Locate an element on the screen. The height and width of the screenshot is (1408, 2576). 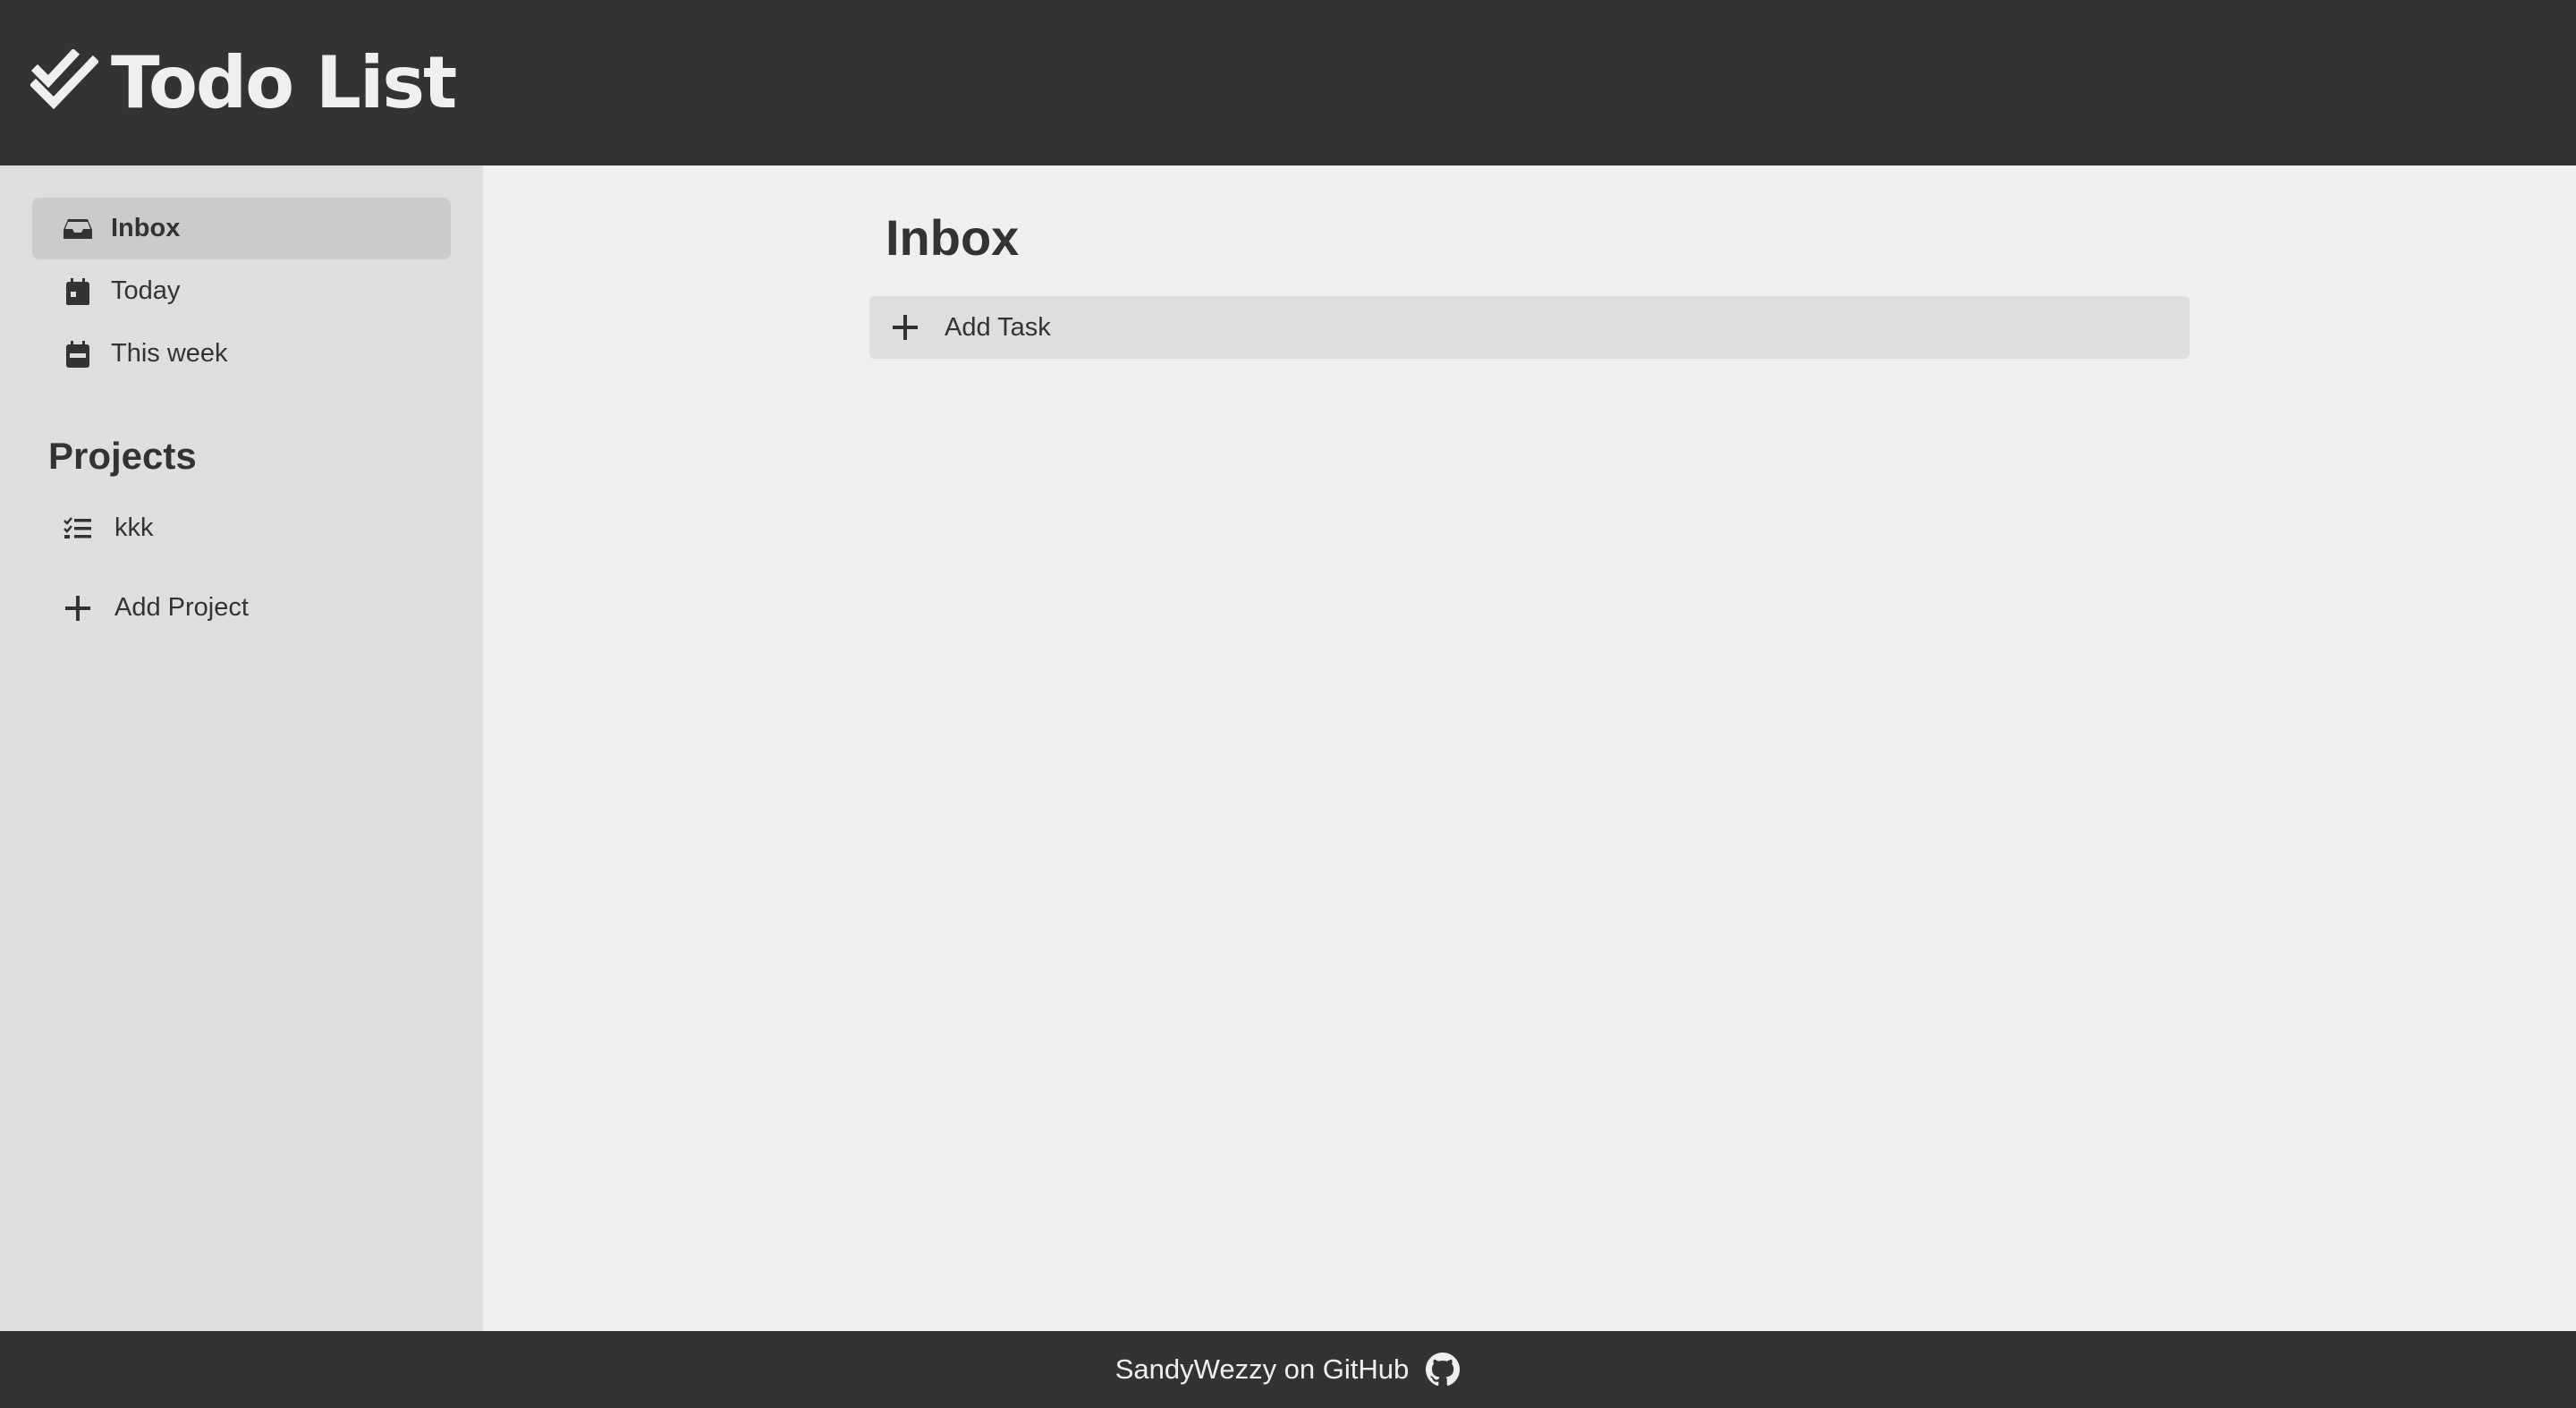
list-check-icon is located at coordinates (78, 528).